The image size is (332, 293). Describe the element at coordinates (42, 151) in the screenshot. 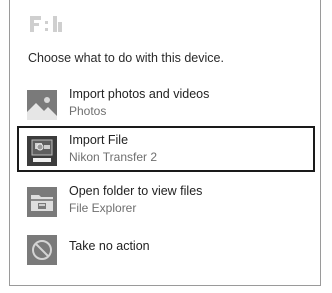

I see `nikon-transfer-icon` at that location.